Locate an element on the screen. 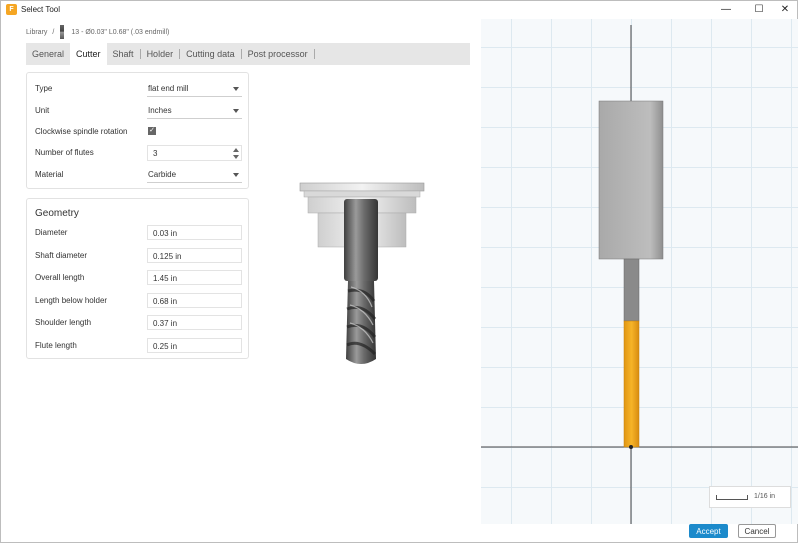 The height and width of the screenshot is (543, 798). holder-flange is located at coordinates (362, 187).